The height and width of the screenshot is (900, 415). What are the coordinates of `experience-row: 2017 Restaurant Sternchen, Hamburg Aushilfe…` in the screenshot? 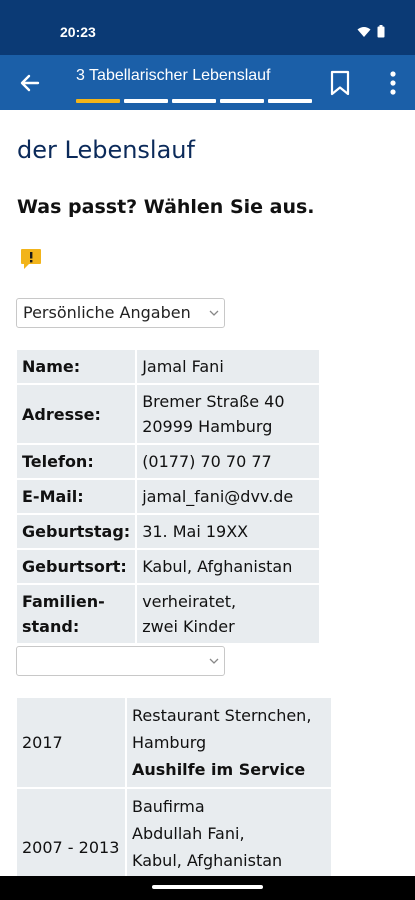 It's located at (174, 742).